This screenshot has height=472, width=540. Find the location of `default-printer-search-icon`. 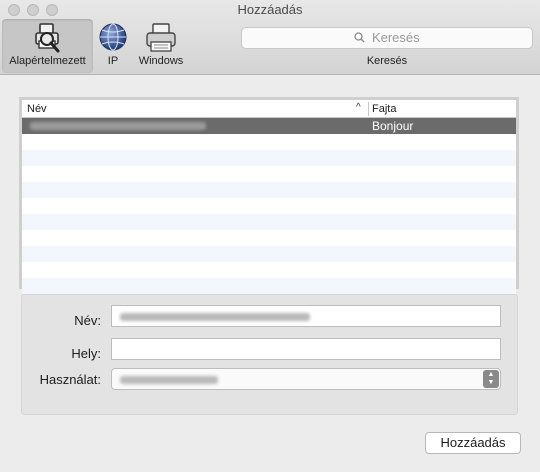

default-printer-search-icon is located at coordinates (48, 39).